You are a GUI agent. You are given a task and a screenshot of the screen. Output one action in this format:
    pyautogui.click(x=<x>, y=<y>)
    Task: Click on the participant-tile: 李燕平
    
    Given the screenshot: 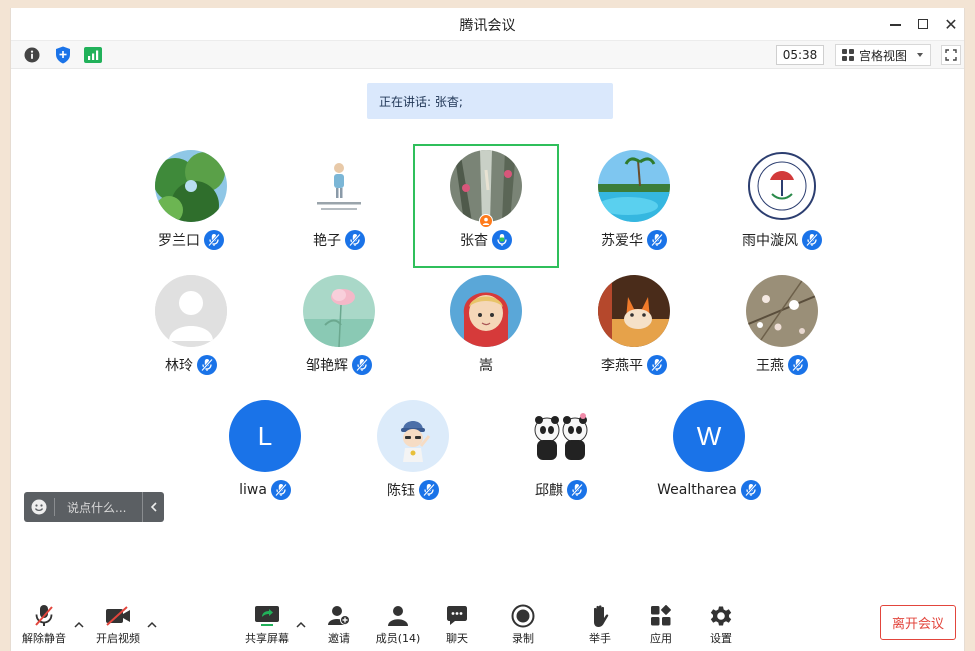 What is the action you would take?
    pyautogui.click(x=634, y=331)
    